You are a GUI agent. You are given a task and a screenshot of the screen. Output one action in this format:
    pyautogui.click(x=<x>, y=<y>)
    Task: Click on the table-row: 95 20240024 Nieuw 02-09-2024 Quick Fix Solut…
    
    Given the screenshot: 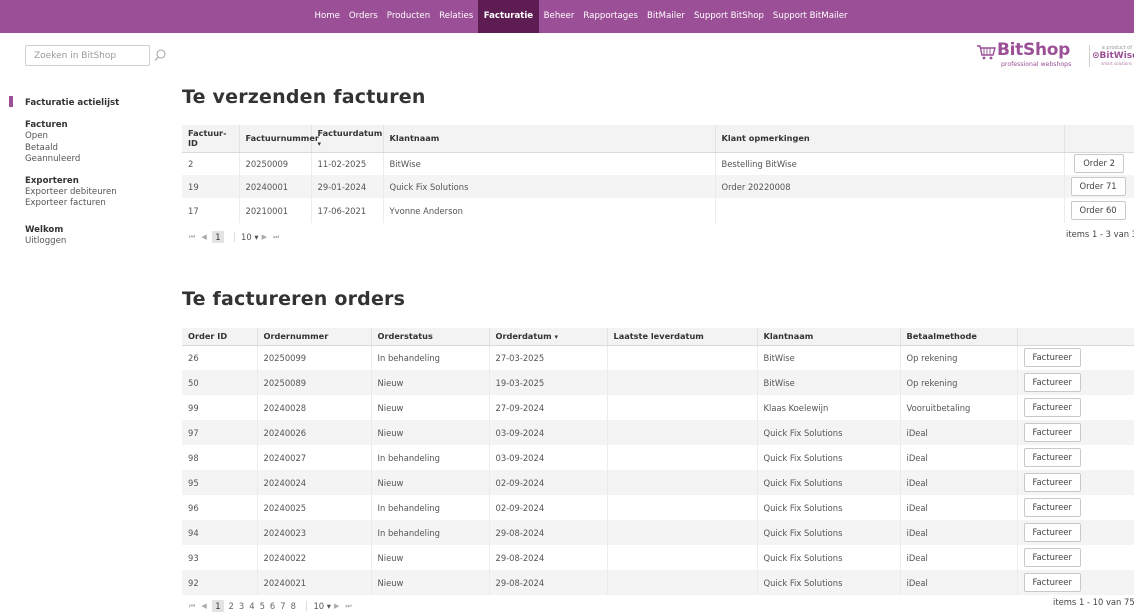 What is the action you would take?
    pyautogui.click(x=658, y=482)
    